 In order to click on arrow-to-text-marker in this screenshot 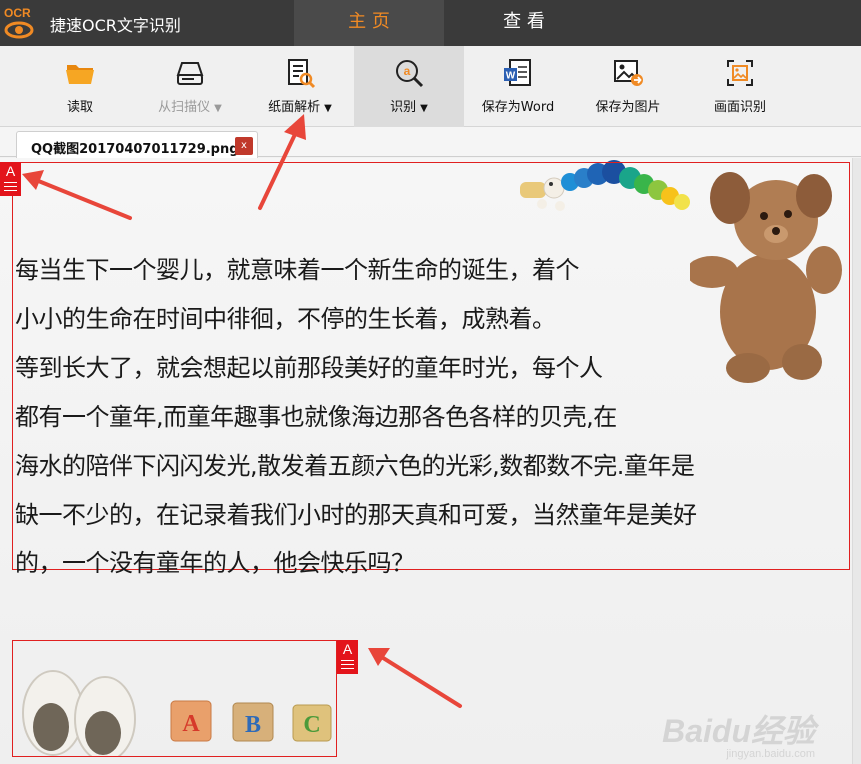, I will do `click(77, 195)`.